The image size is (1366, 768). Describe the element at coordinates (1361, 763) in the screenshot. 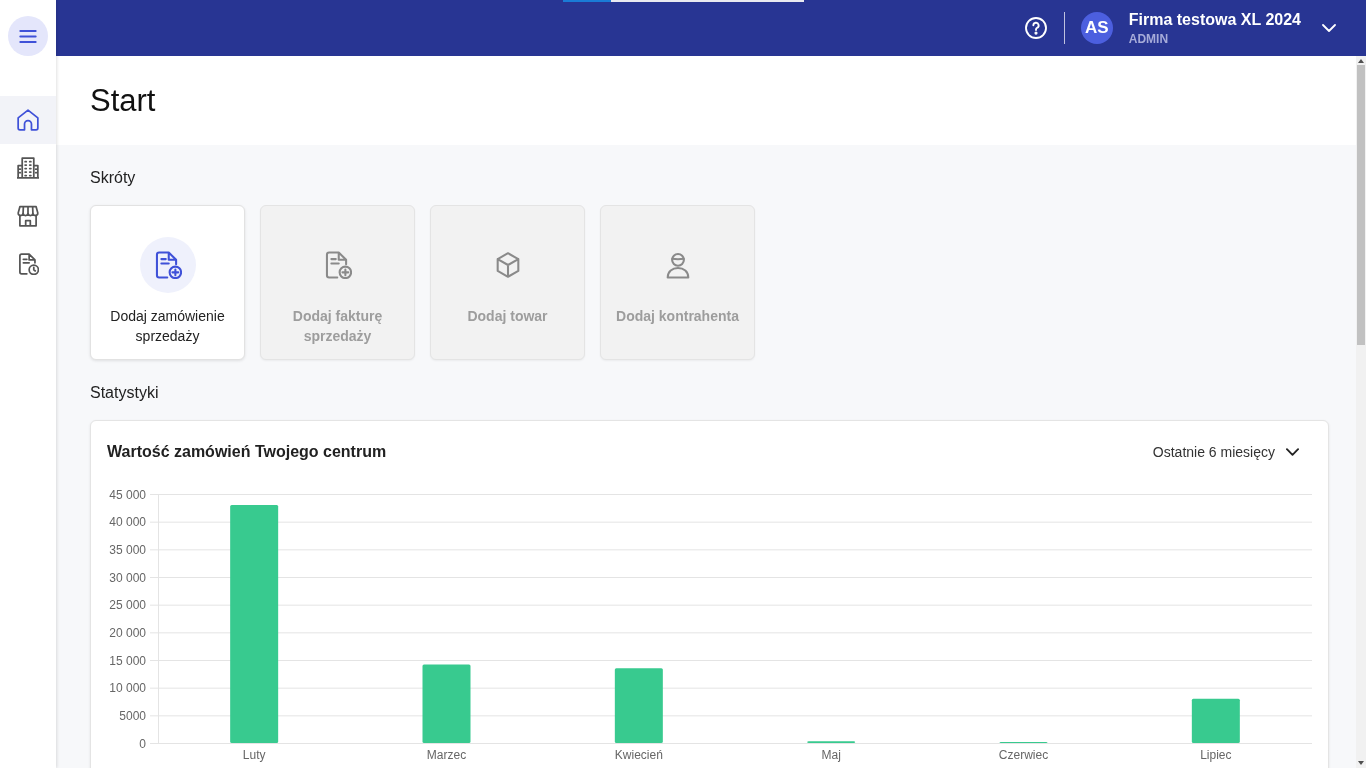

I see `arrow-down-icon` at that location.